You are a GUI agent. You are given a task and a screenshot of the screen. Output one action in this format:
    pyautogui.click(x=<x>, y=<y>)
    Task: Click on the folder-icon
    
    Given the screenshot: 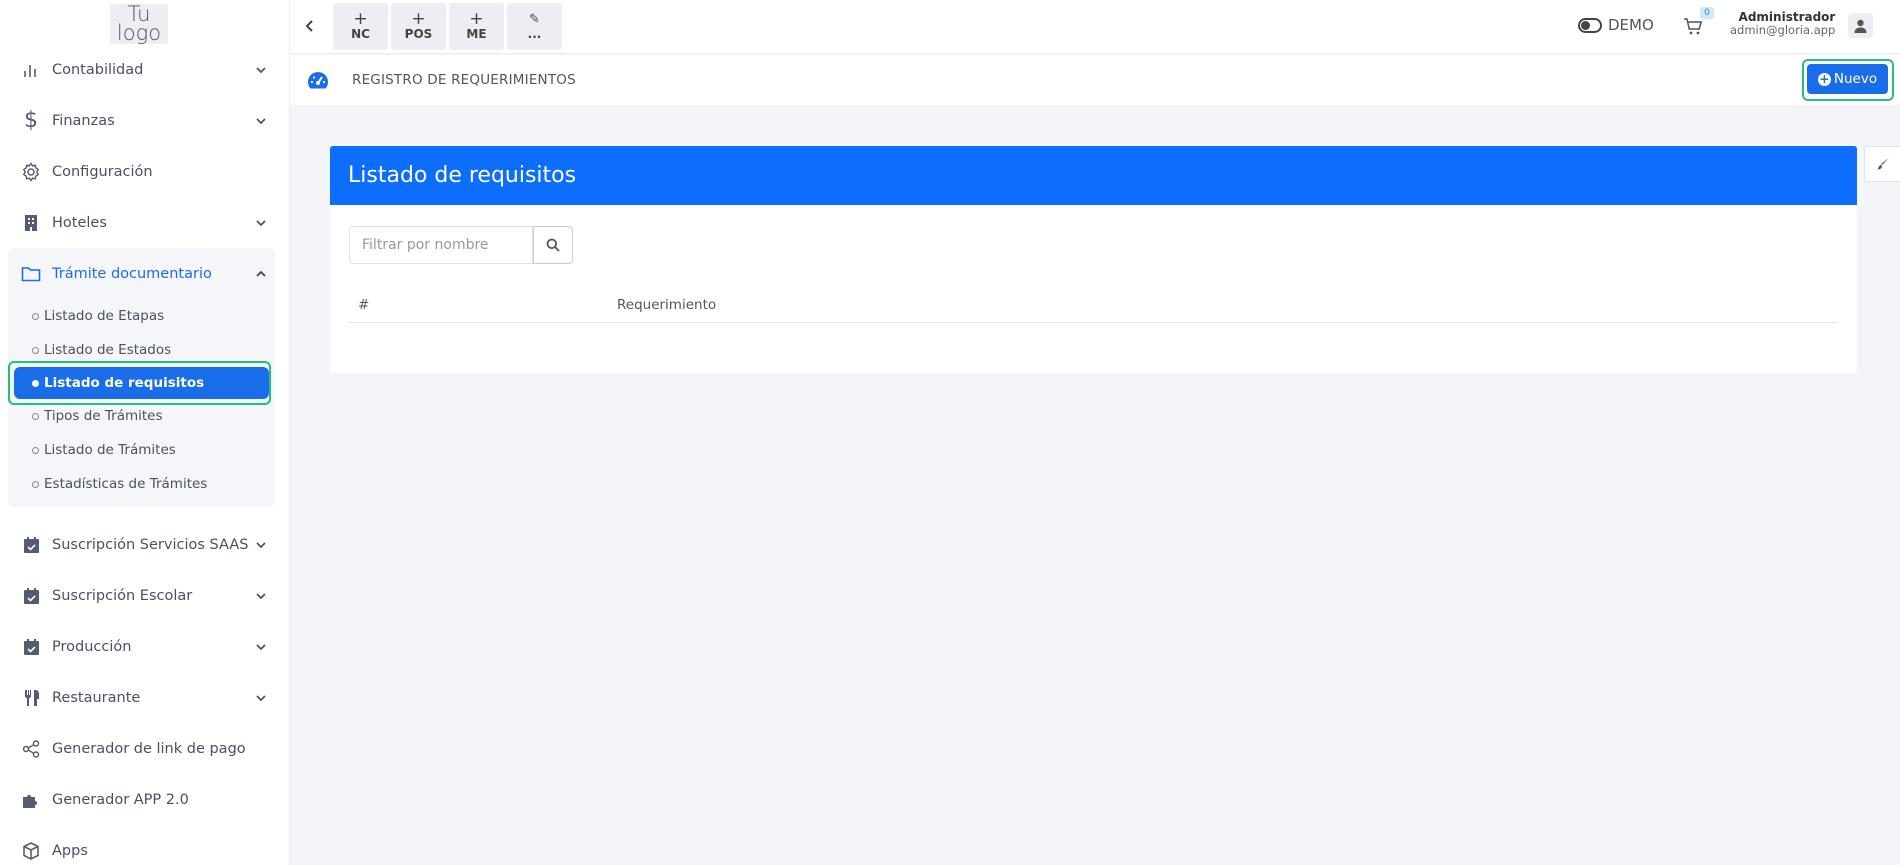 What is the action you would take?
    pyautogui.click(x=31, y=274)
    